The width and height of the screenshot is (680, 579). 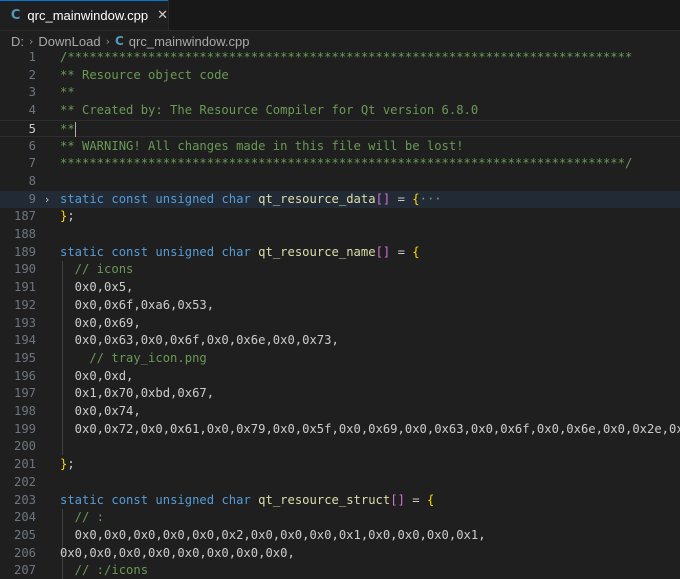 I want to click on line-number: 194, so click(x=24, y=340).